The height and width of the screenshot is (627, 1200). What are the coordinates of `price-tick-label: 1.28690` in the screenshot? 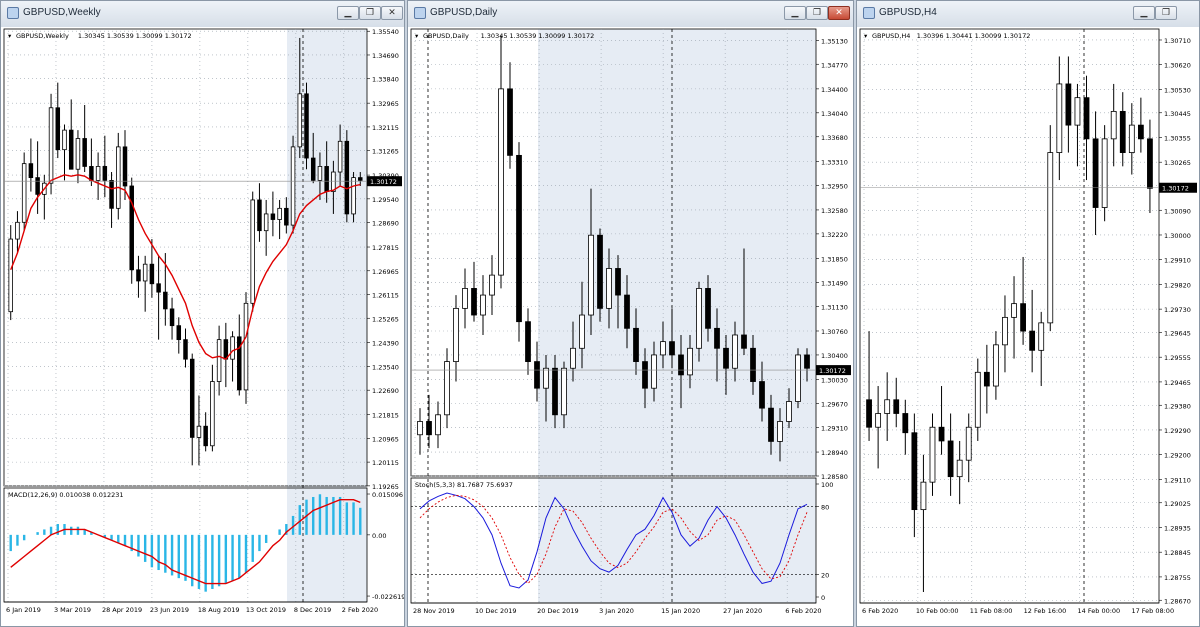 It's located at (385, 224).